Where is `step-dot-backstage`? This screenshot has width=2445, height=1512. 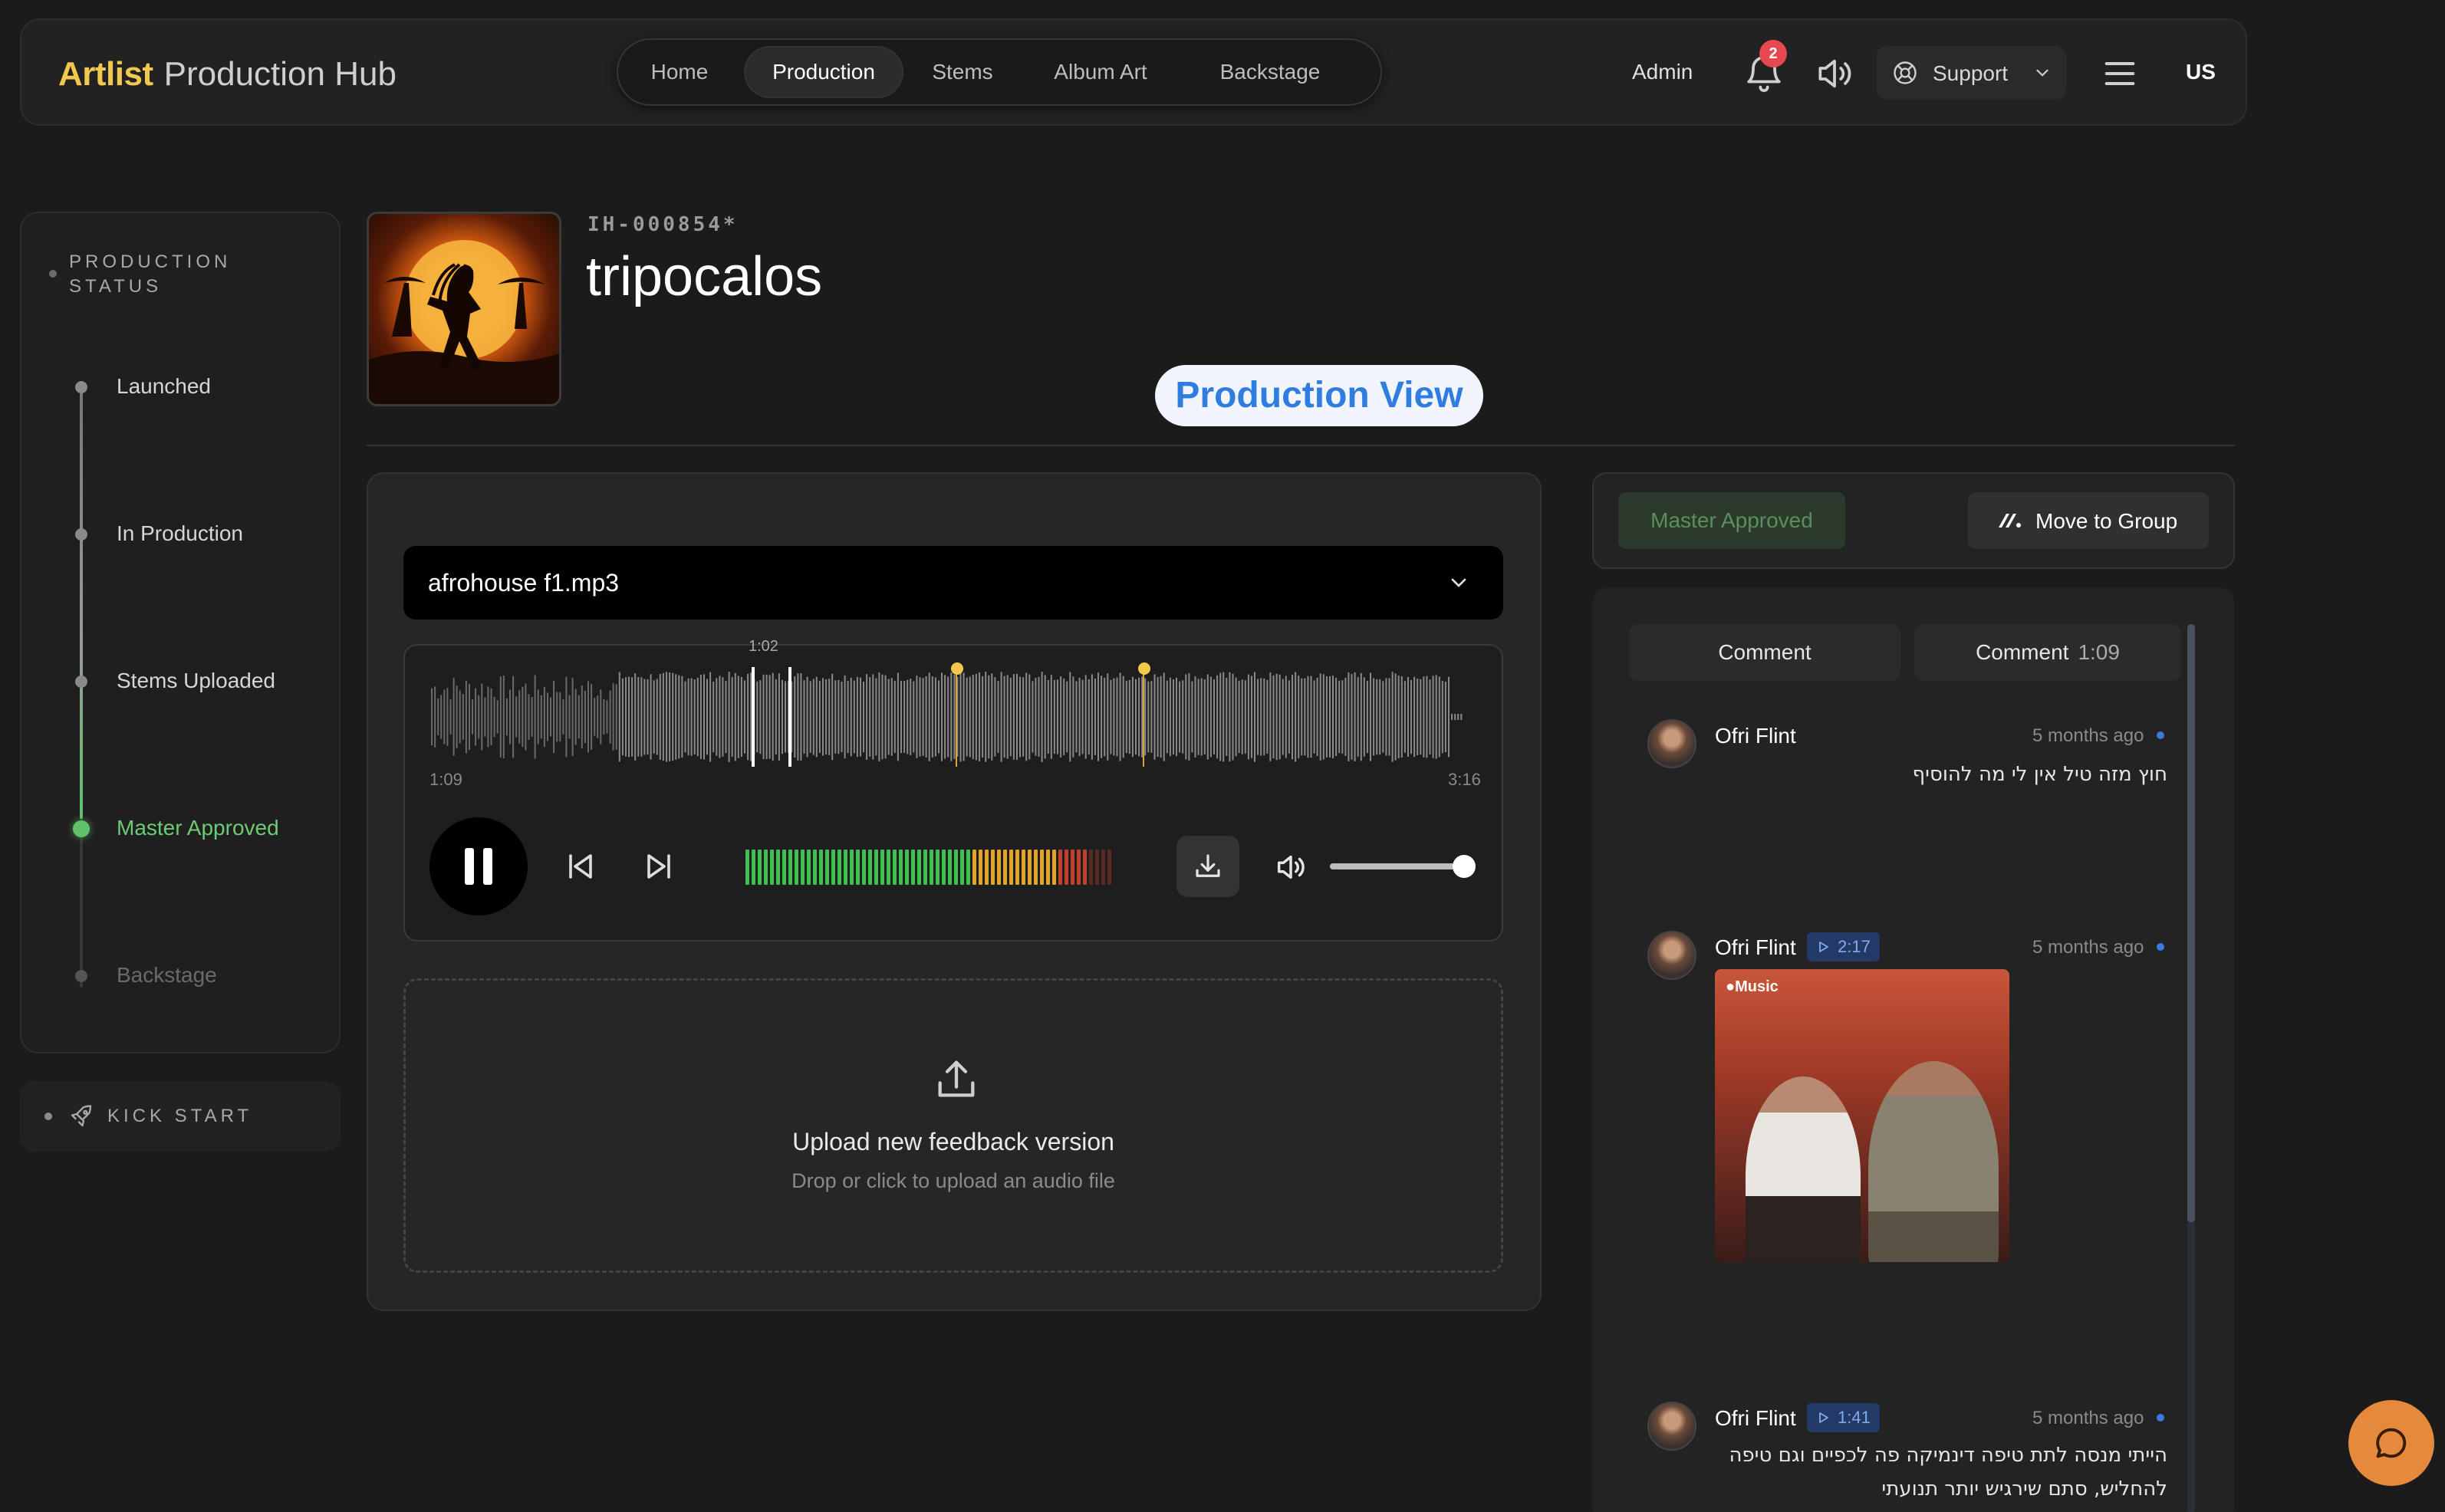
step-dot-backstage is located at coordinates (81, 976).